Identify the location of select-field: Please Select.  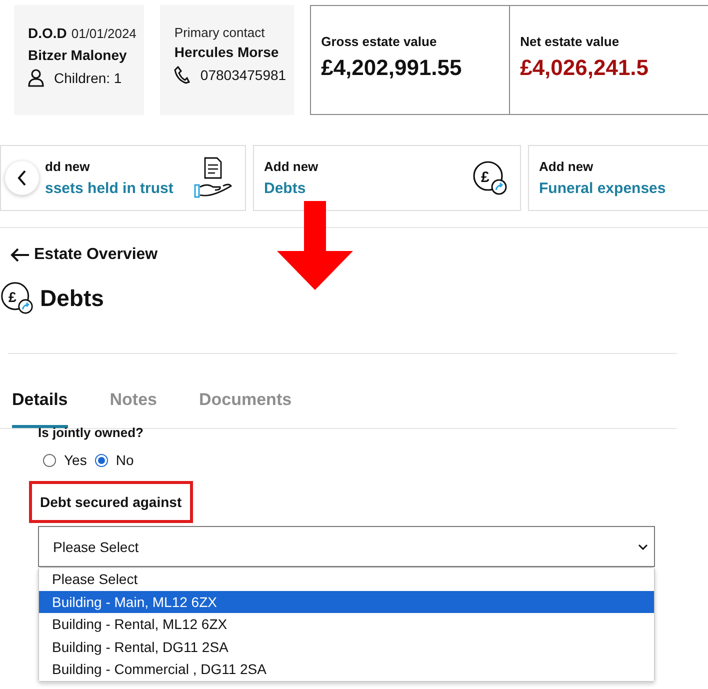
(346, 546).